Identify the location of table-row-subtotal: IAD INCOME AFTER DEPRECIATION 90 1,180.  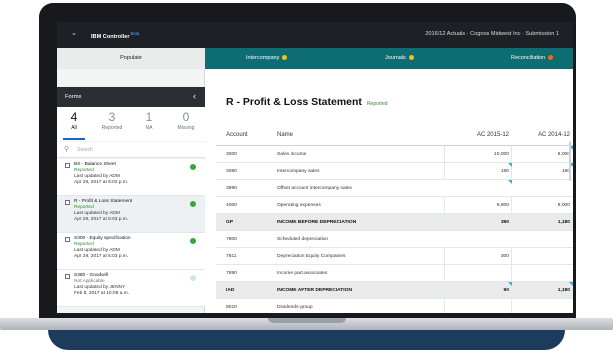
(394, 290).